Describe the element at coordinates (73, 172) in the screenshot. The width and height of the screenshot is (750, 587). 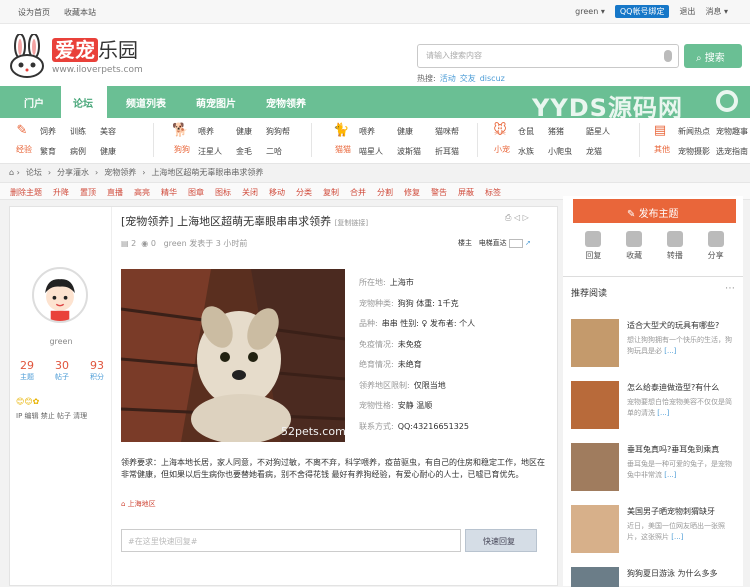
I see `breadcrumb-item: 分享灌水` at that location.